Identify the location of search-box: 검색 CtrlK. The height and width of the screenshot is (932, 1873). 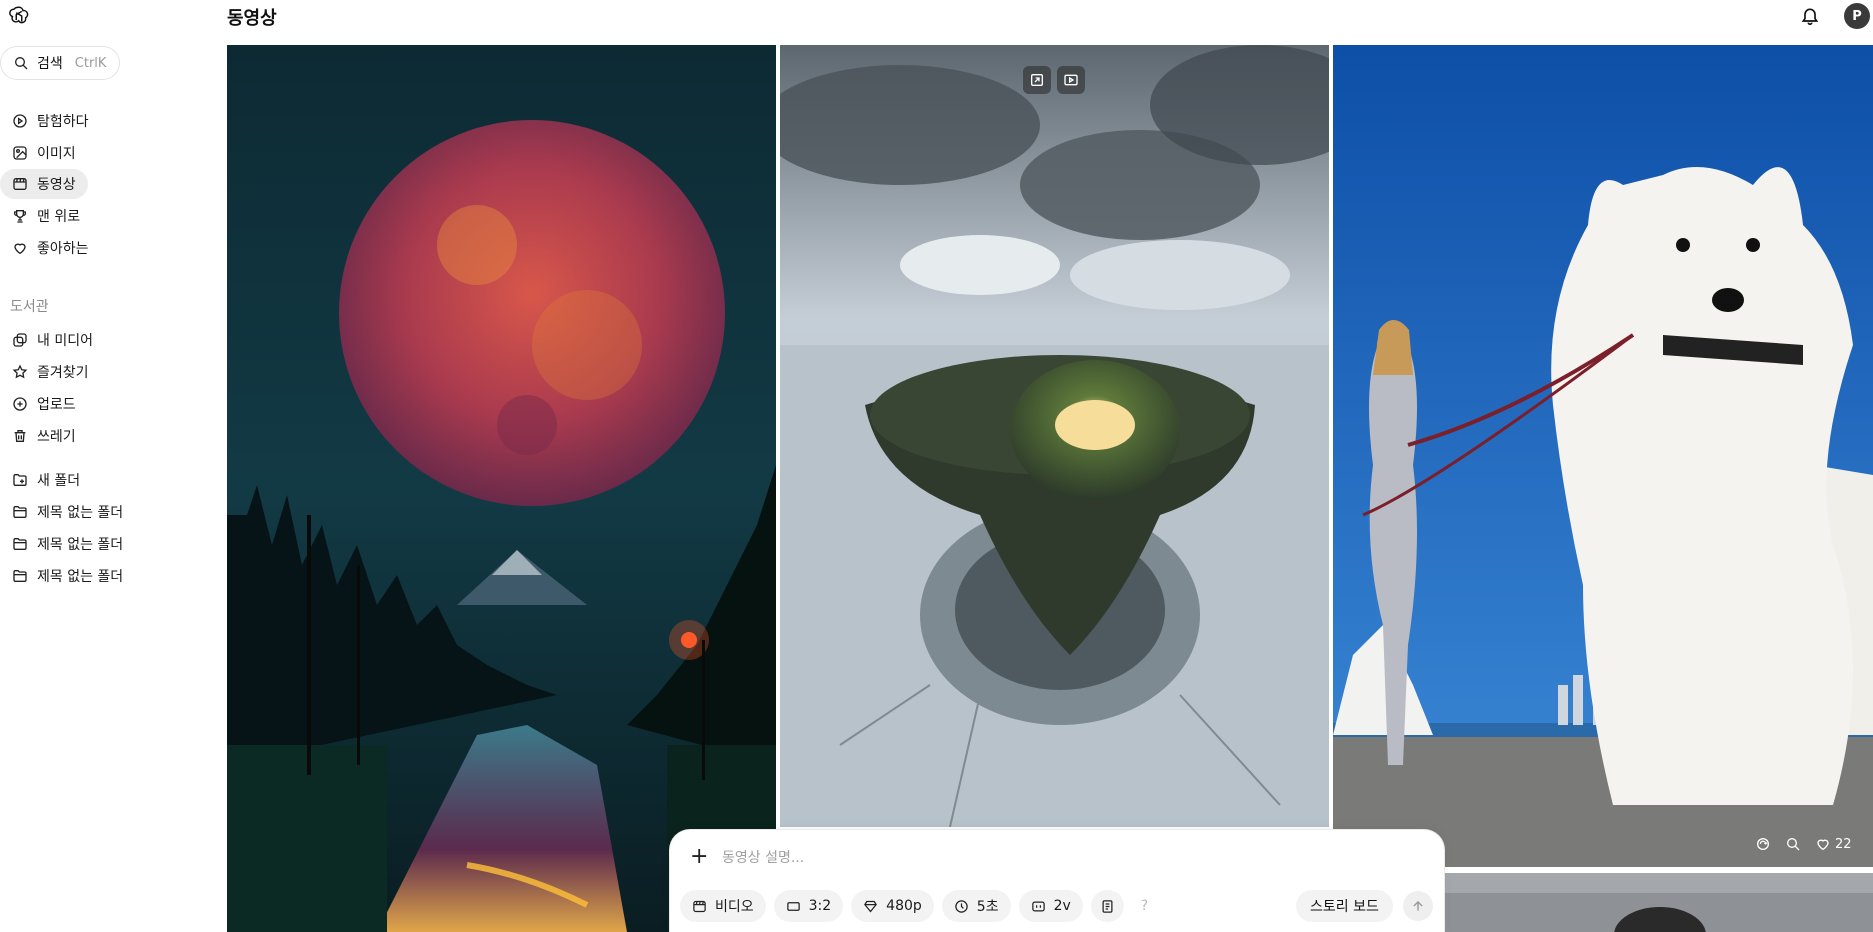
(60, 63).